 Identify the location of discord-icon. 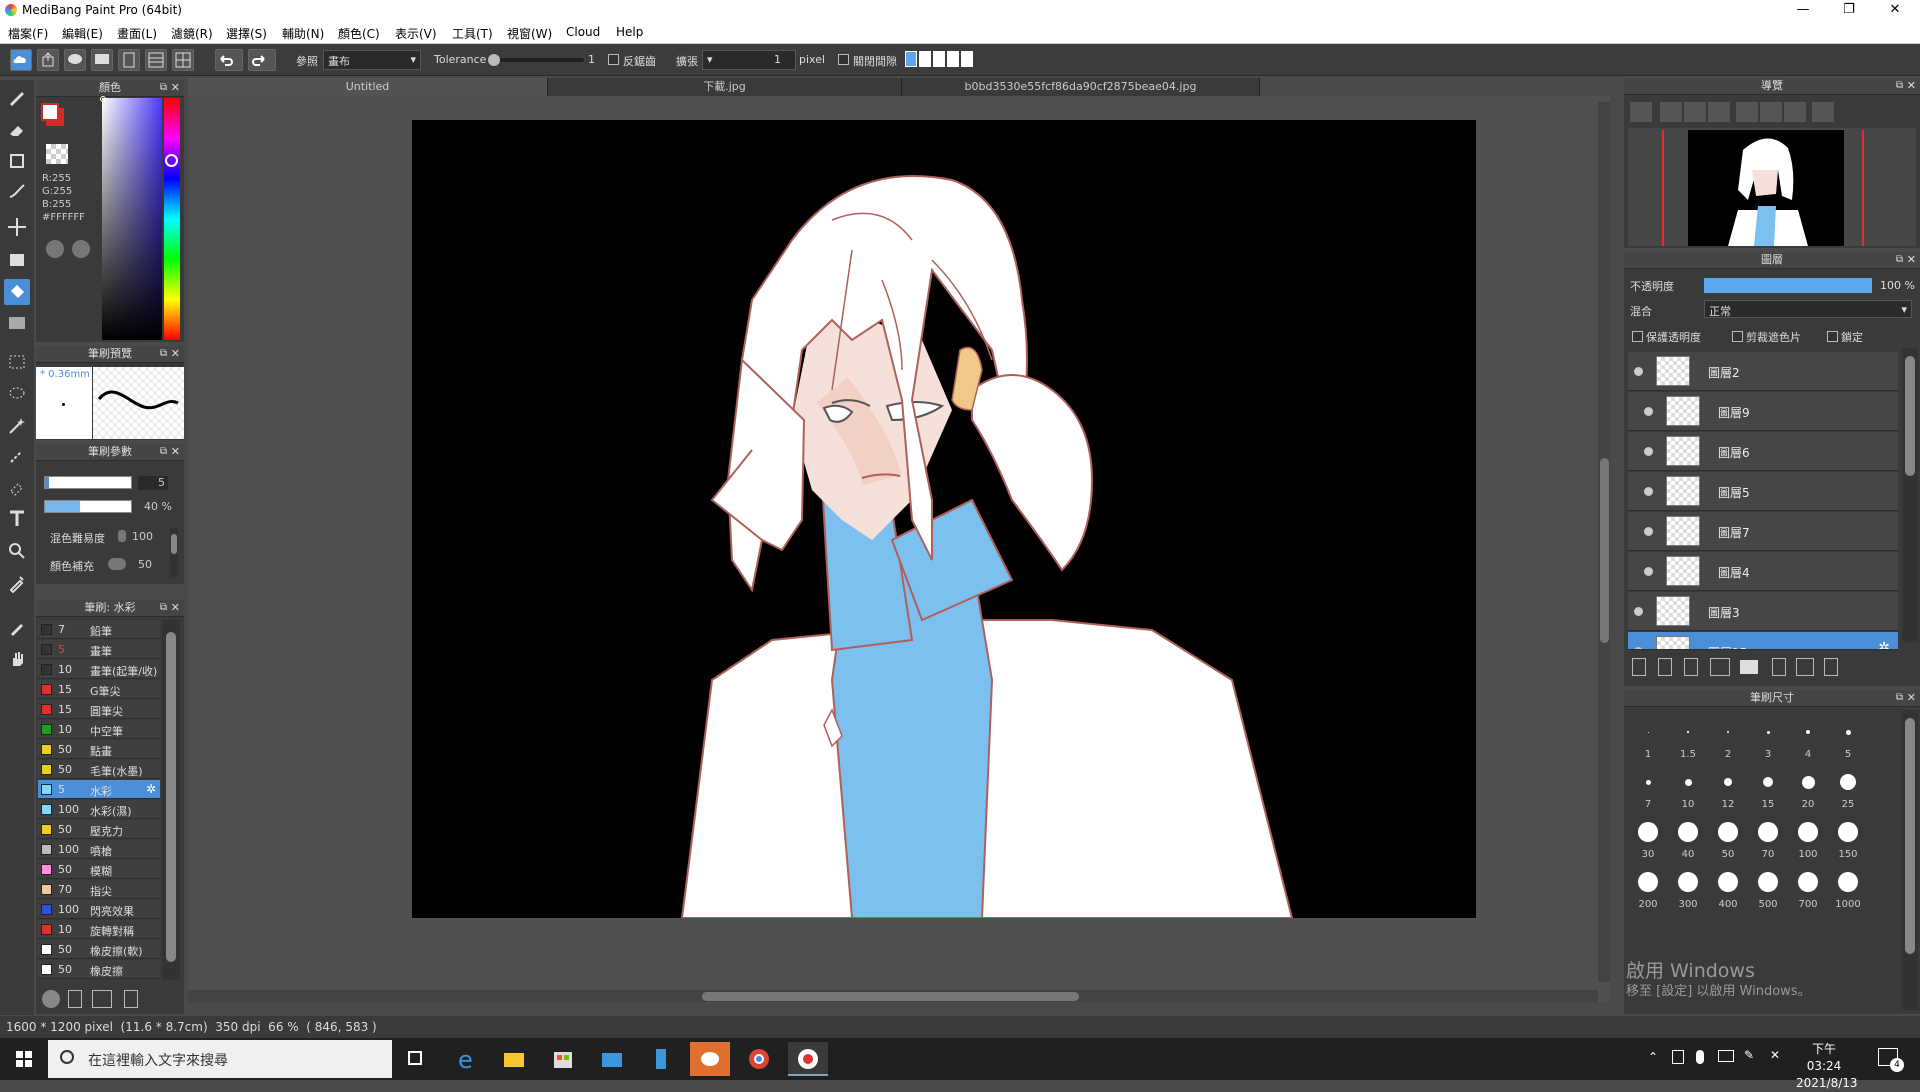
(710, 1059).